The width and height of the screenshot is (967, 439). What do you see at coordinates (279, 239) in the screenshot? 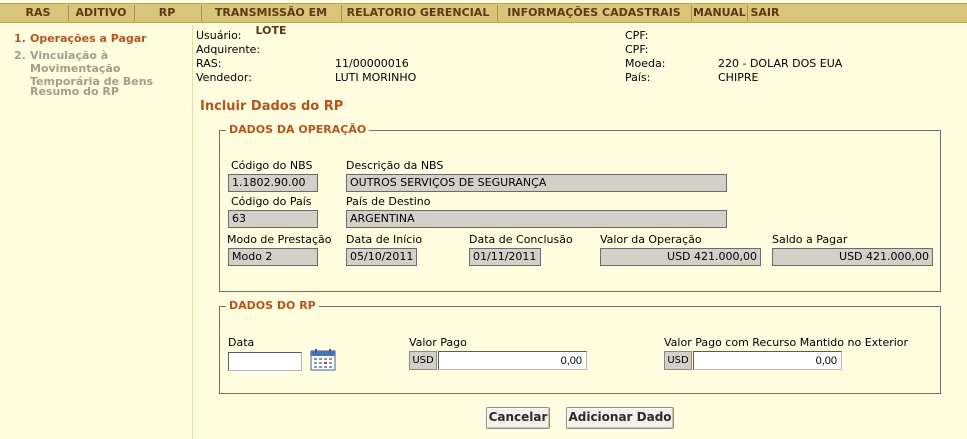
I see `modo-prestacao-label: Modo de Prestação` at bounding box center [279, 239].